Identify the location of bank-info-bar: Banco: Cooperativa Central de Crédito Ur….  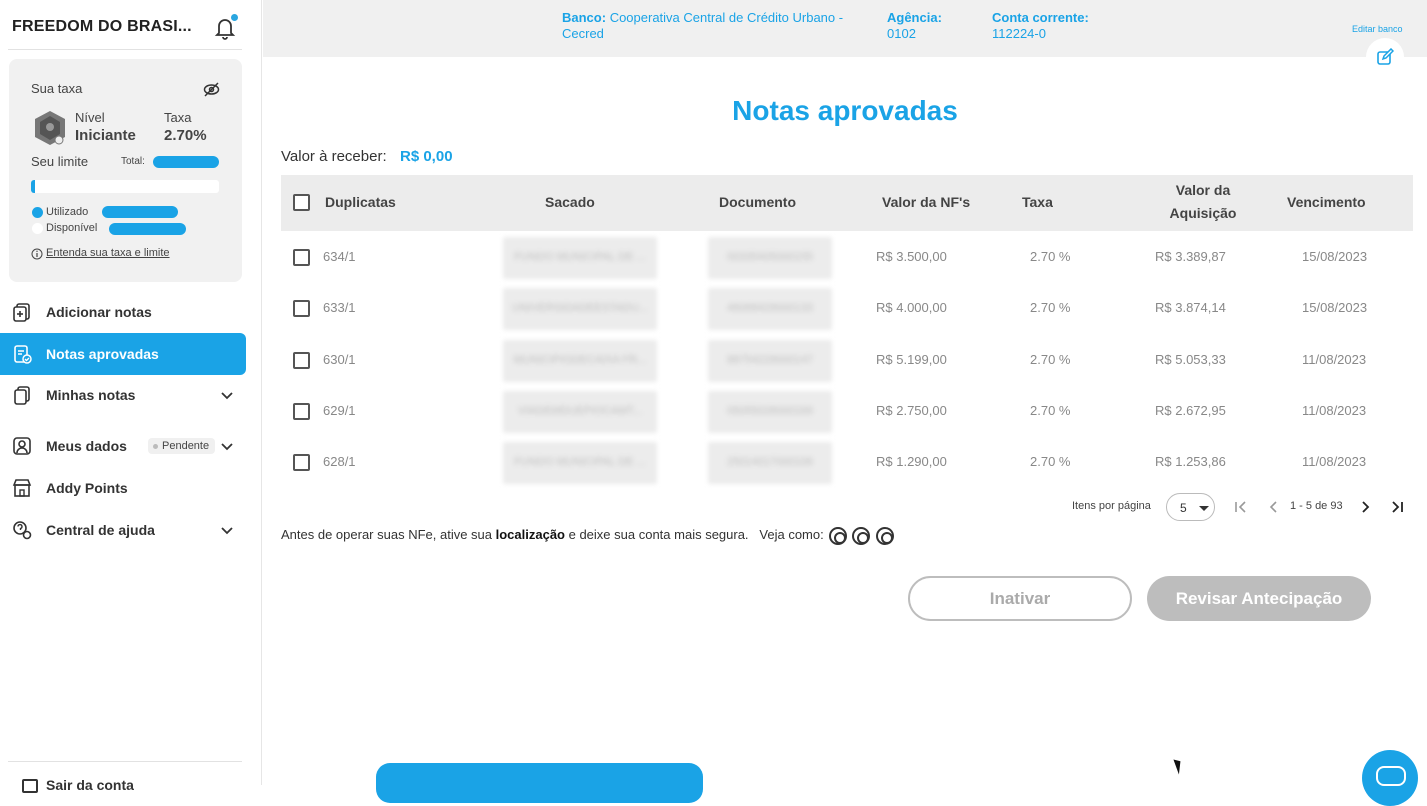
(845, 38).